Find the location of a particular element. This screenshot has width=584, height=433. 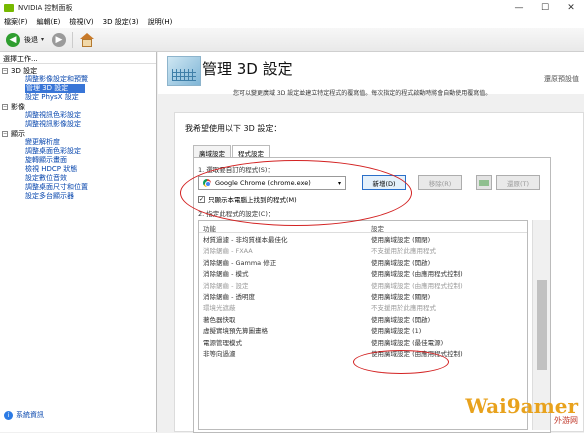

menu-file: 檔案(F) is located at coordinates (16, 22).